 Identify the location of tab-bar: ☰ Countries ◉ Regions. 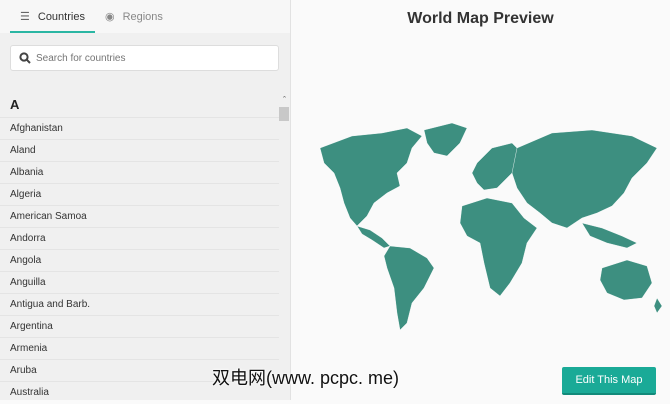
(145, 16).